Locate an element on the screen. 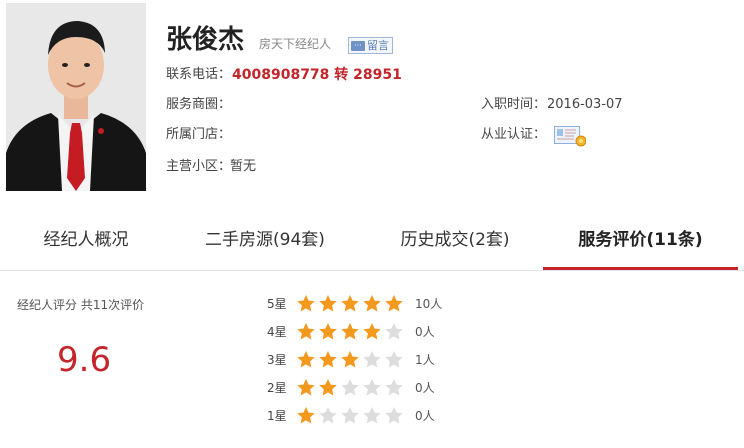 Image resolution: width=744 pixels, height=448 pixels. rating-row: 5星 10人 is located at coordinates (372, 305).